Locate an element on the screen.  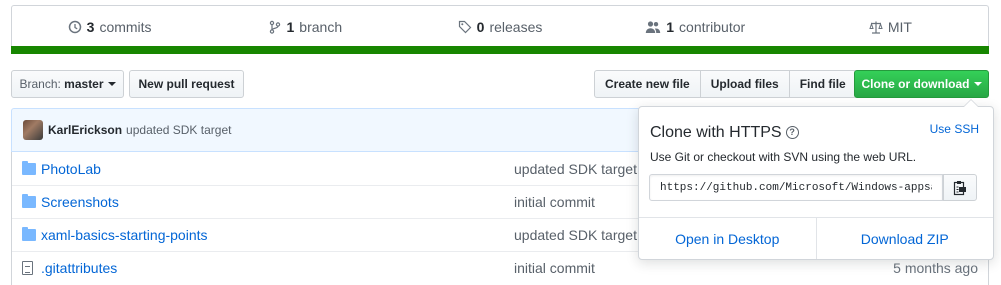
file-name-link: PhotoLab is located at coordinates (71, 169).